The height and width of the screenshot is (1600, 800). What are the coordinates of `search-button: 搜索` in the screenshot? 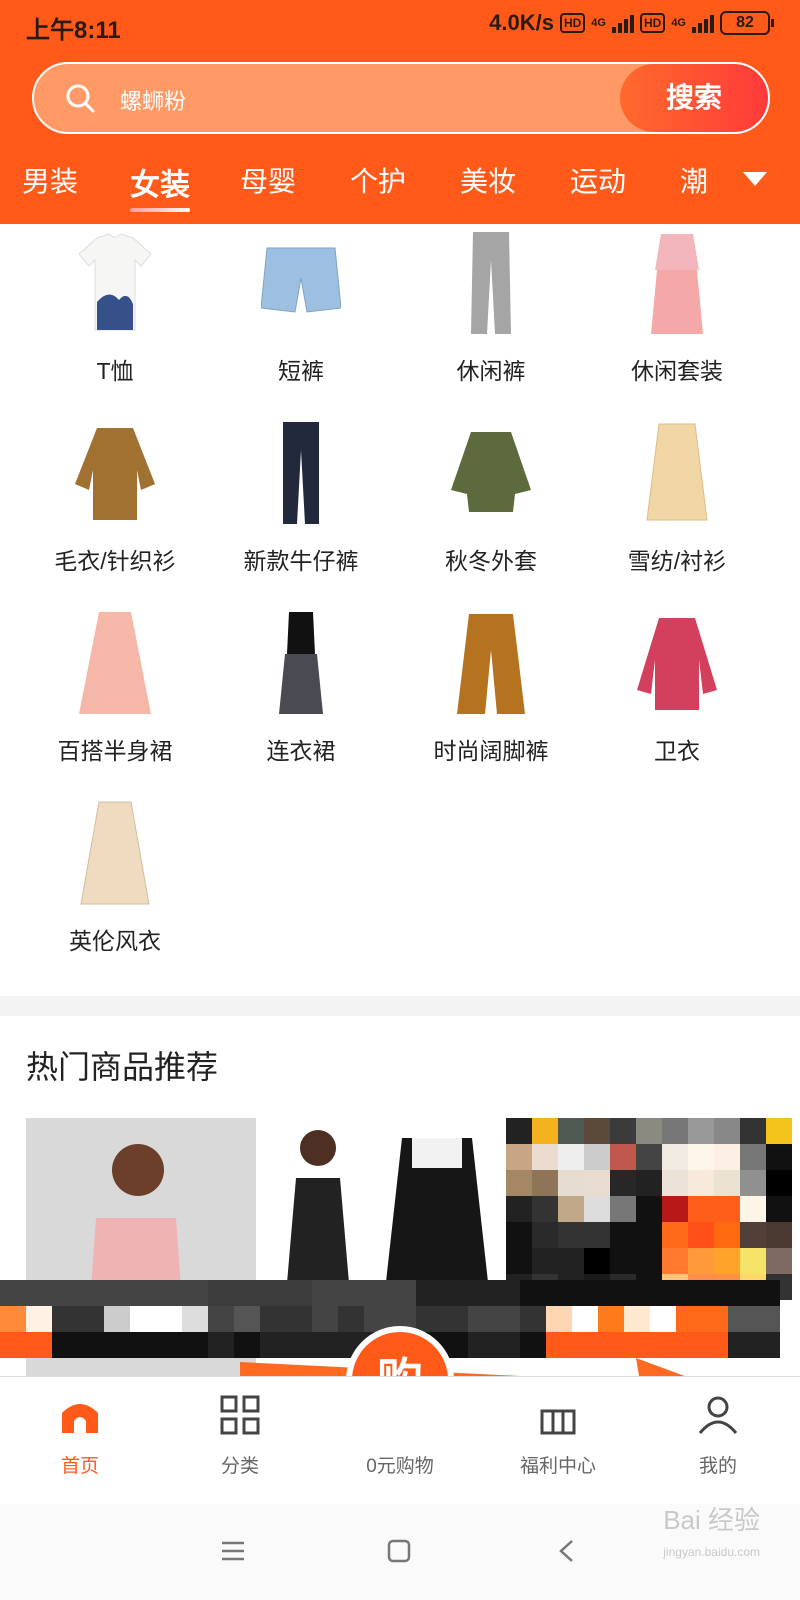 It's located at (694, 98).